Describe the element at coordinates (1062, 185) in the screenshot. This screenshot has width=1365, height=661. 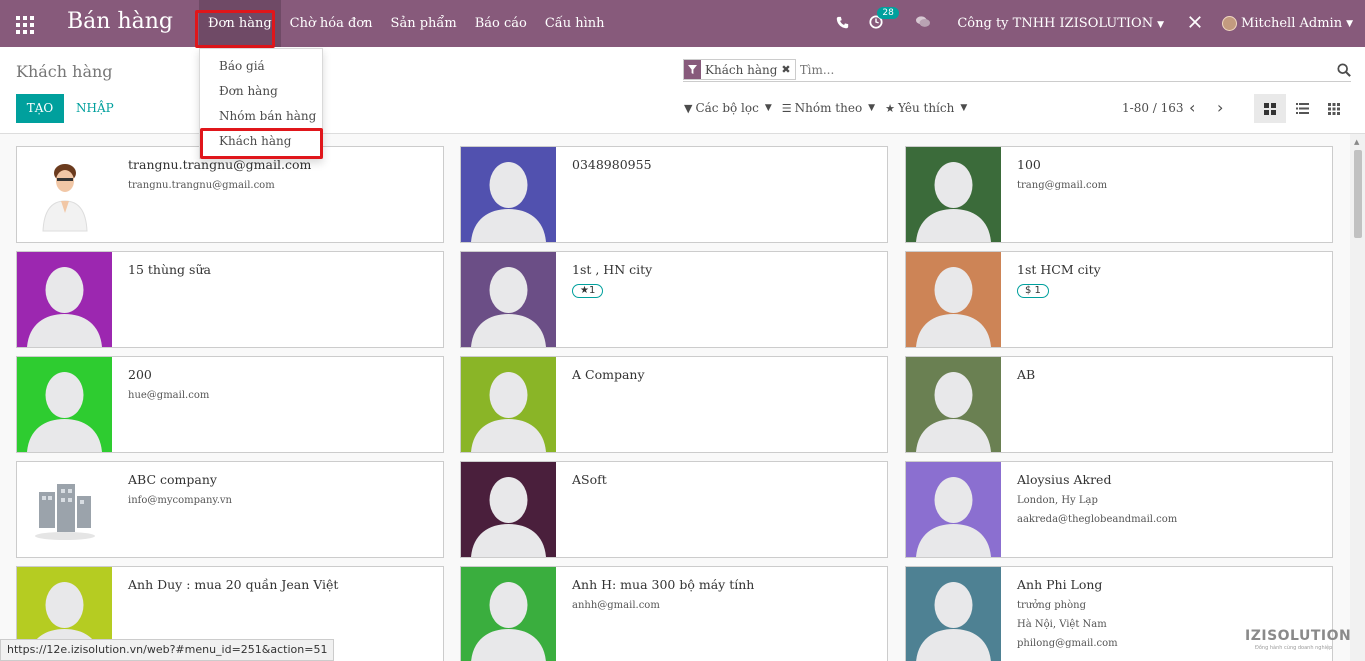
I see `partner-info-line: trang@gmail.com` at that location.